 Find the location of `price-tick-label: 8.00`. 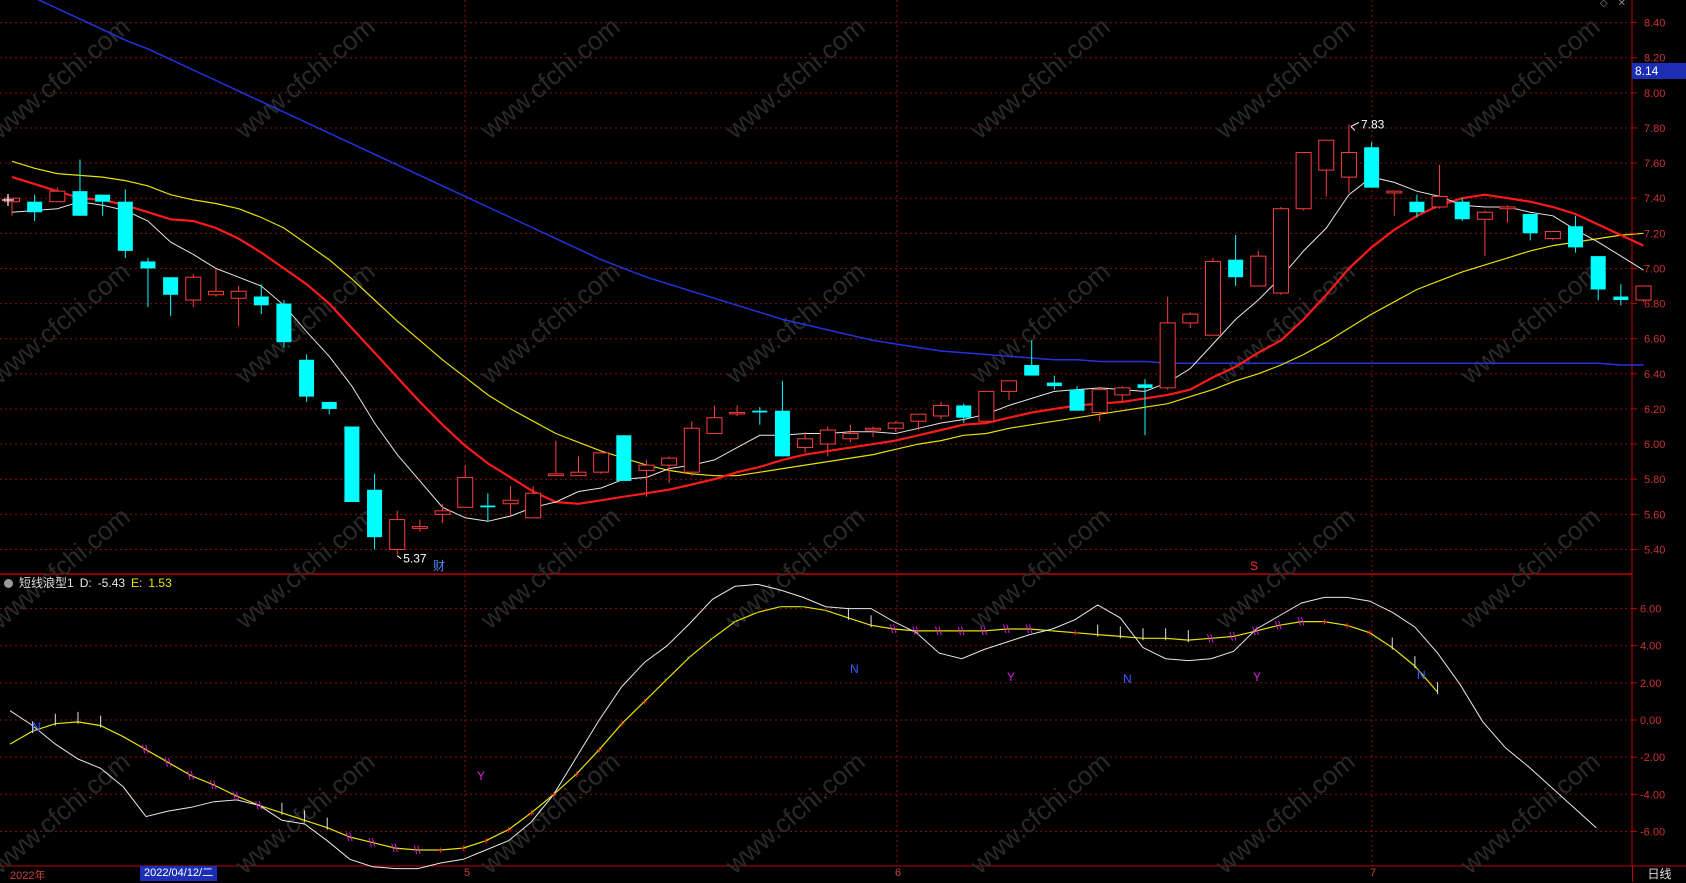

price-tick-label: 8.00 is located at coordinates (1654, 94).